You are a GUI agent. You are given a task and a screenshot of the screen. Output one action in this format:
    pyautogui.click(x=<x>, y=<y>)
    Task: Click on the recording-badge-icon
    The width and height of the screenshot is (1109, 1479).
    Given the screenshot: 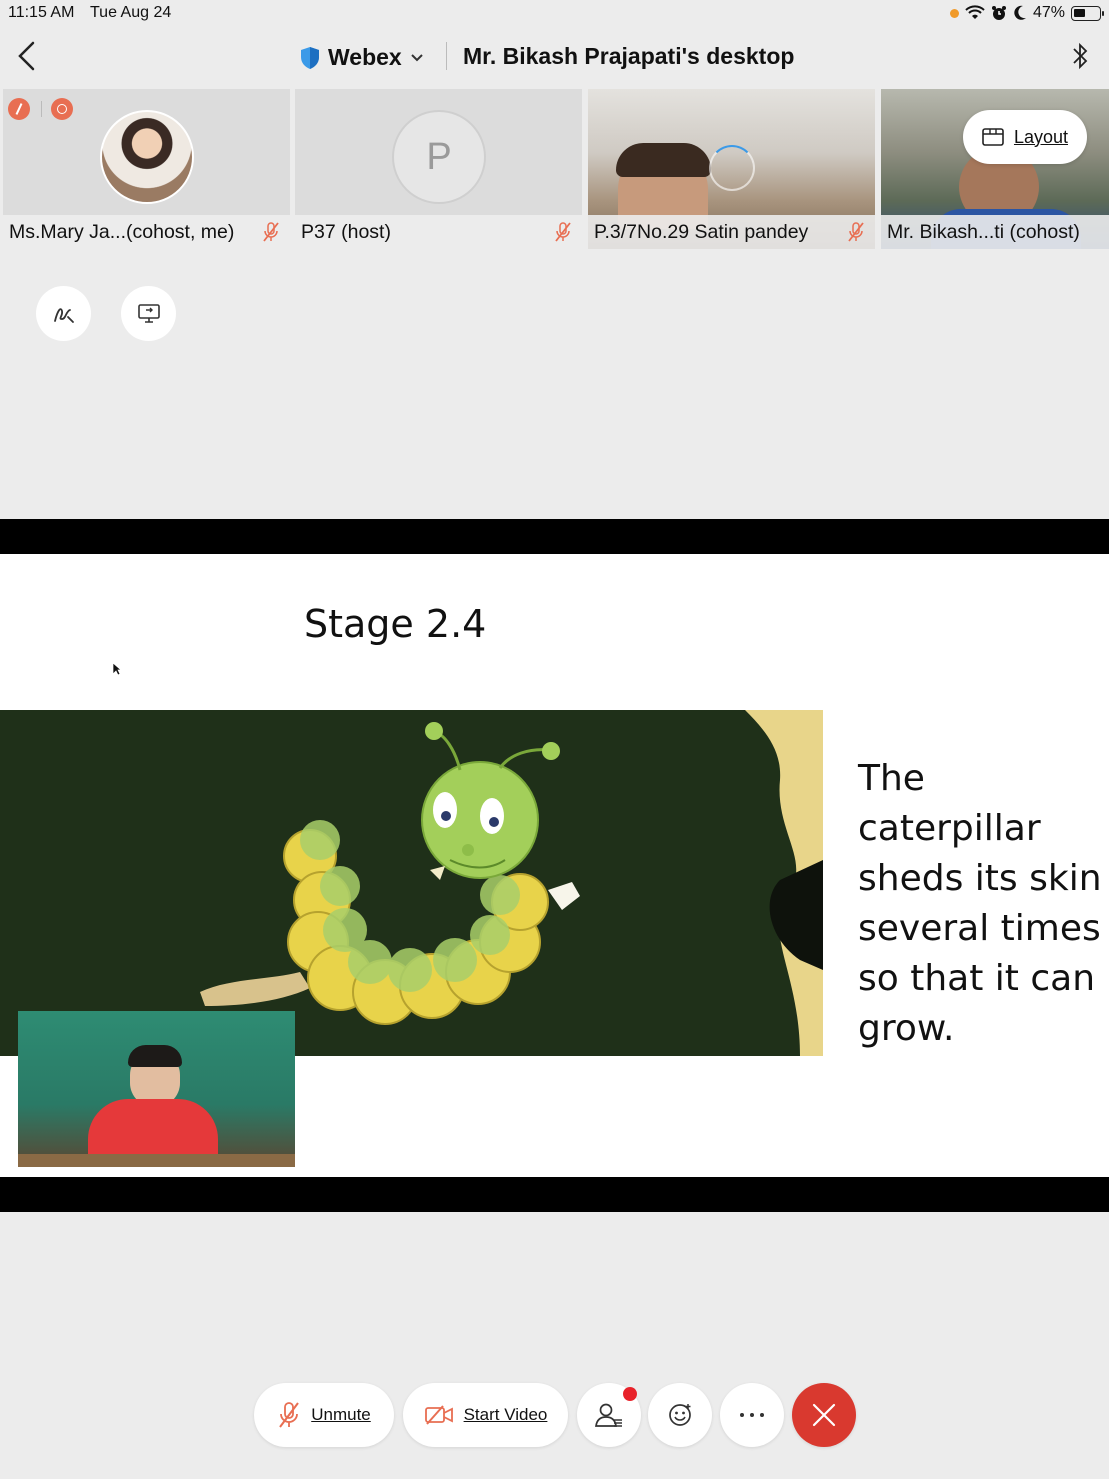 What is the action you would take?
    pyautogui.click(x=62, y=109)
    